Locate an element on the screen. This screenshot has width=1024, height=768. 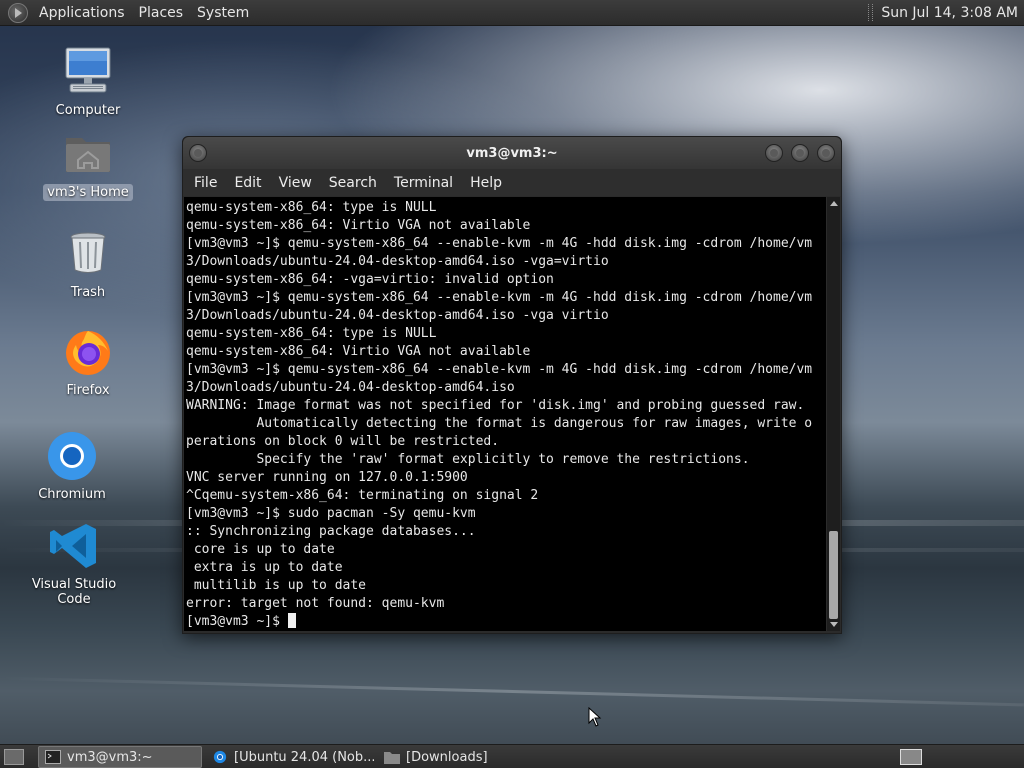
desktop-icon-label: vm3's Home is located at coordinates (88, 192).